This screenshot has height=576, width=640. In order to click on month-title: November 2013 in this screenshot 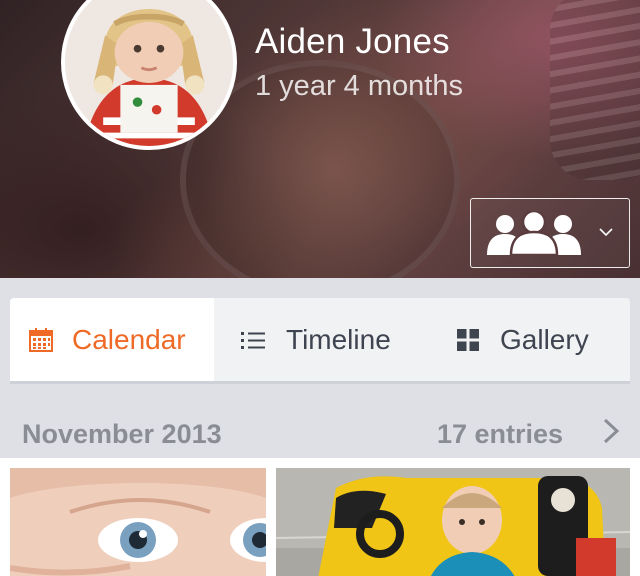, I will do `click(122, 434)`.